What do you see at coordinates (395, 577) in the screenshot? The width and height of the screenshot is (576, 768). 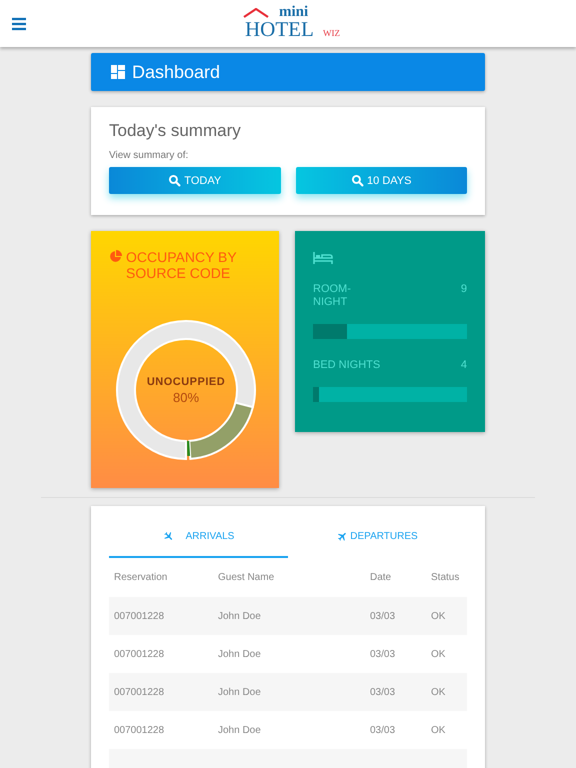 I see `column-header: Date` at bounding box center [395, 577].